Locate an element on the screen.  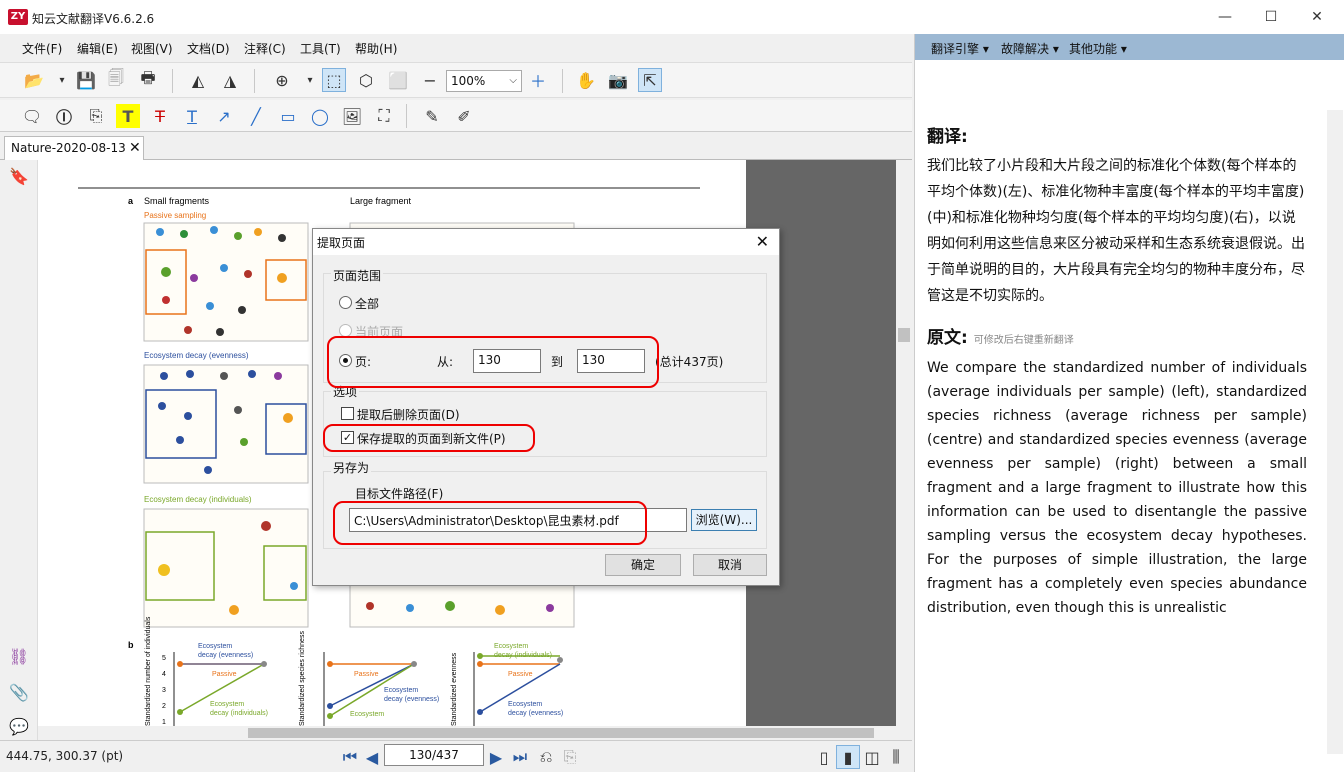
evenness-label: Ecosystem decay (evenness) is located at coordinates (196, 355).